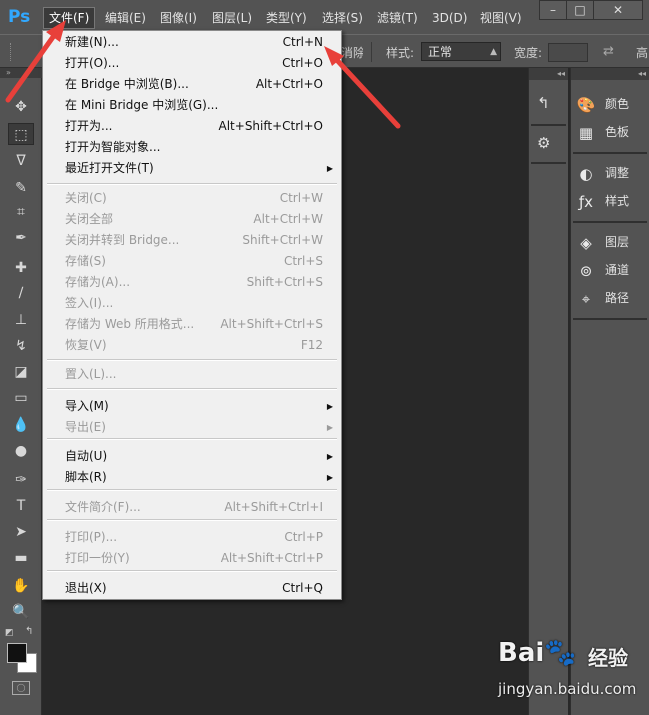  I want to click on type-tool-icon: T, so click(21, 506).